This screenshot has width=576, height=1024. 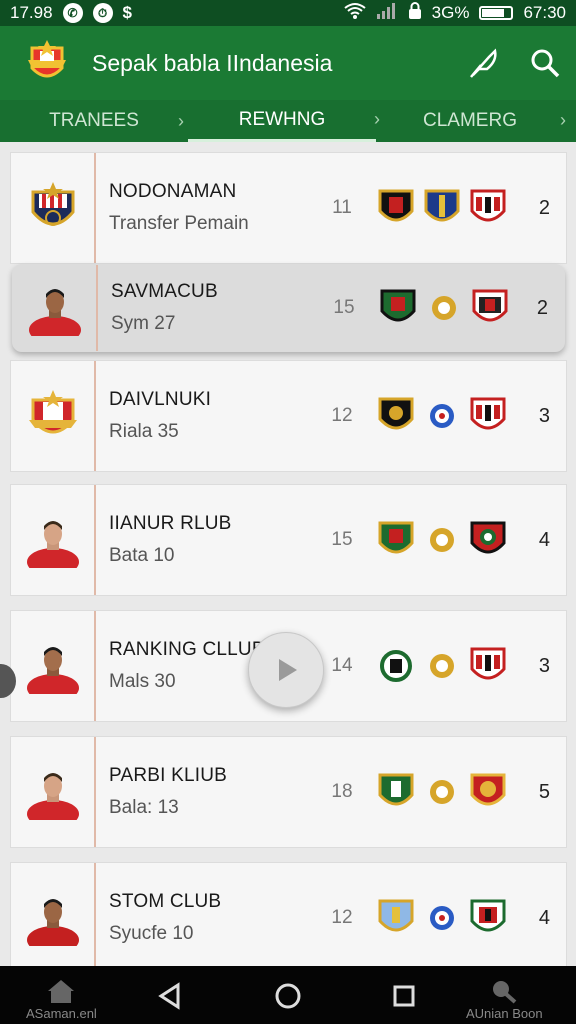 What do you see at coordinates (288, 63) in the screenshot?
I see `app-bar: Sepak babla IIndanesia` at bounding box center [288, 63].